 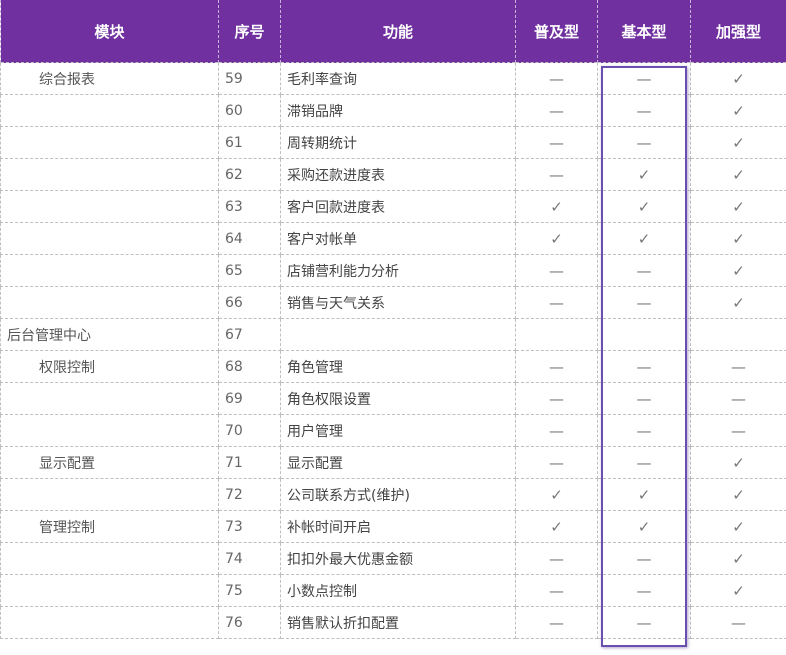 I want to click on number-cell: 75, so click(x=249, y=590).